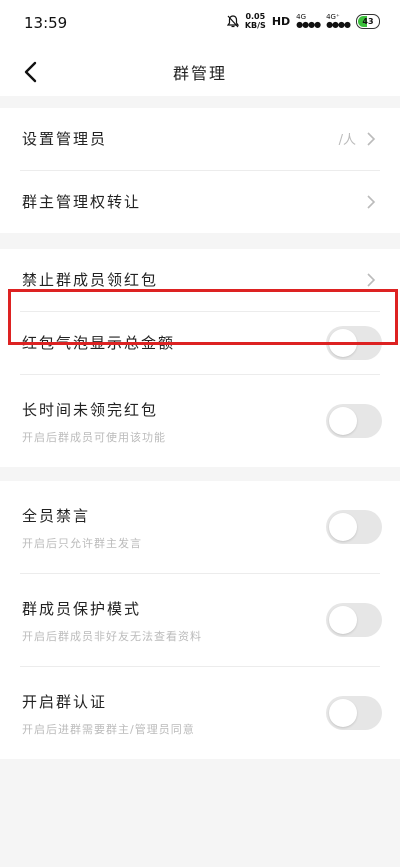 The height and width of the screenshot is (867, 400). I want to click on long-time-description: 开启后群成员可使用该功能, so click(94, 437).